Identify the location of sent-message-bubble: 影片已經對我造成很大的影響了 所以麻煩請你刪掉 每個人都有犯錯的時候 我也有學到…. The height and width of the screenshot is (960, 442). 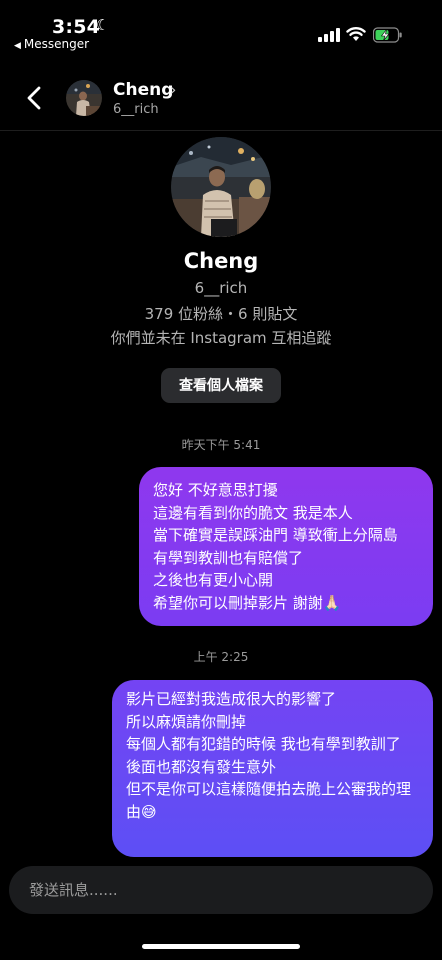
(272, 768).